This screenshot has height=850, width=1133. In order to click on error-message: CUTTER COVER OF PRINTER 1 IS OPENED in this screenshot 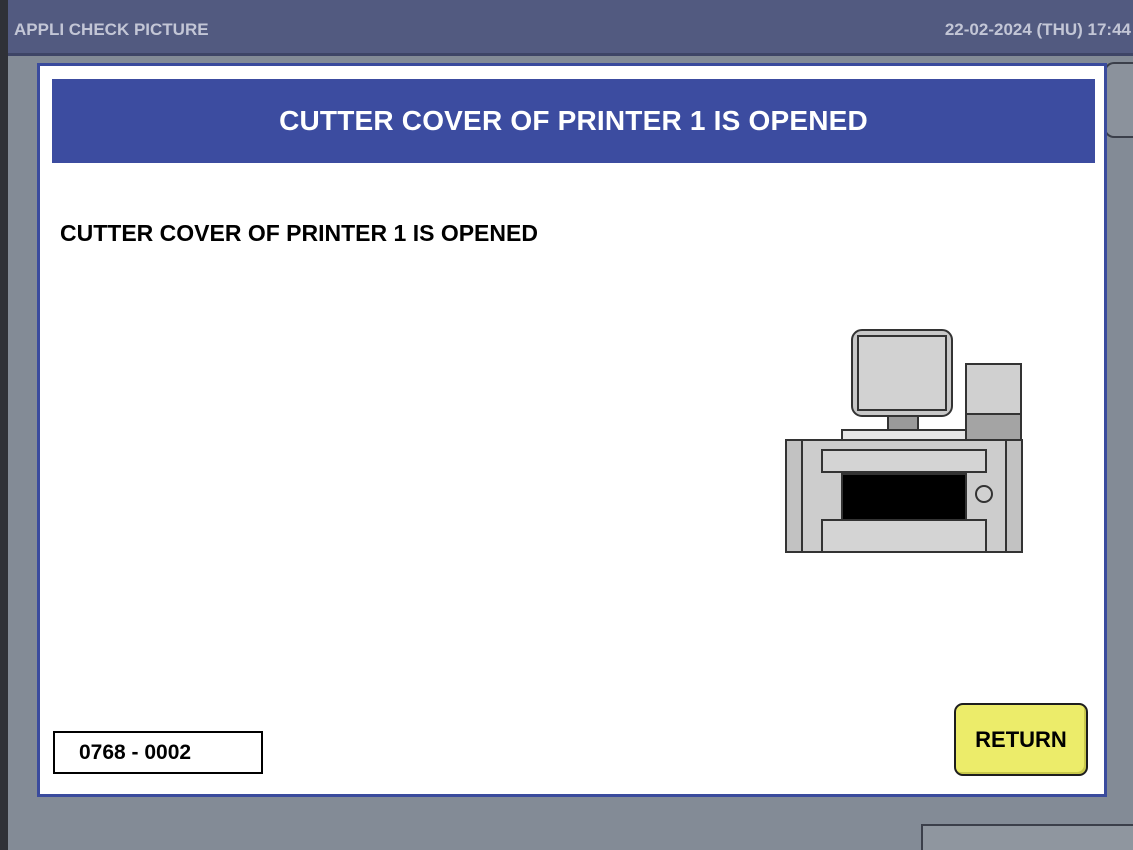, I will do `click(299, 233)`.